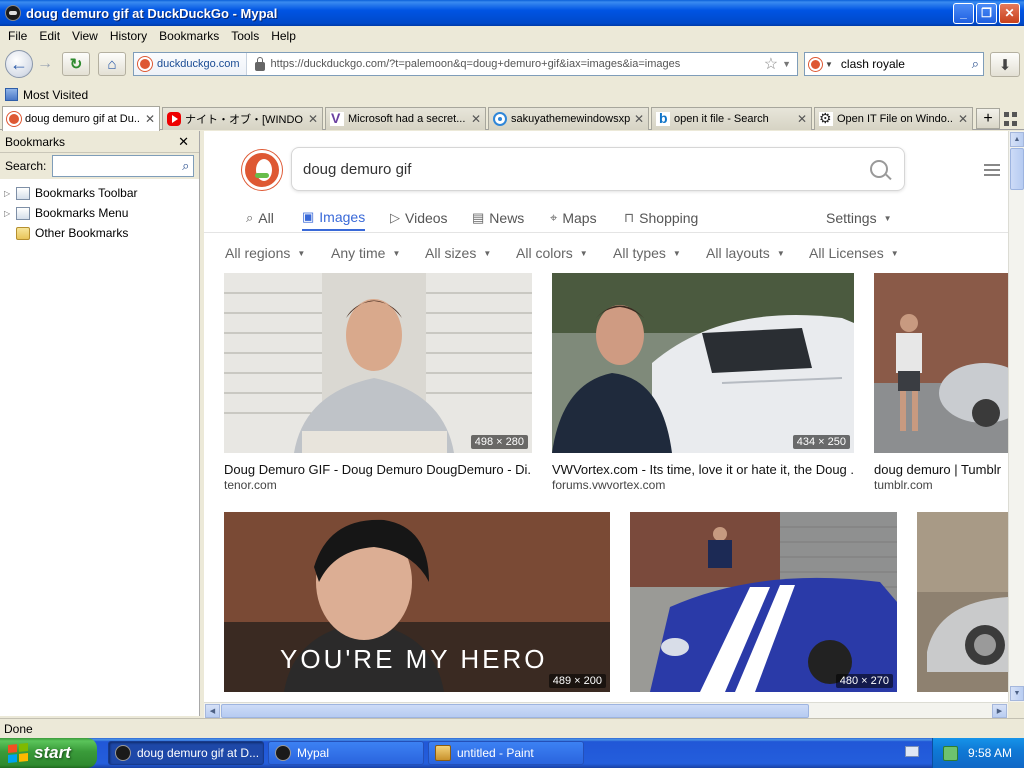 Image resolution: width=1024 pixels, height=768 pixels. I want to click on home-button: ⌂, so click(112, 64).